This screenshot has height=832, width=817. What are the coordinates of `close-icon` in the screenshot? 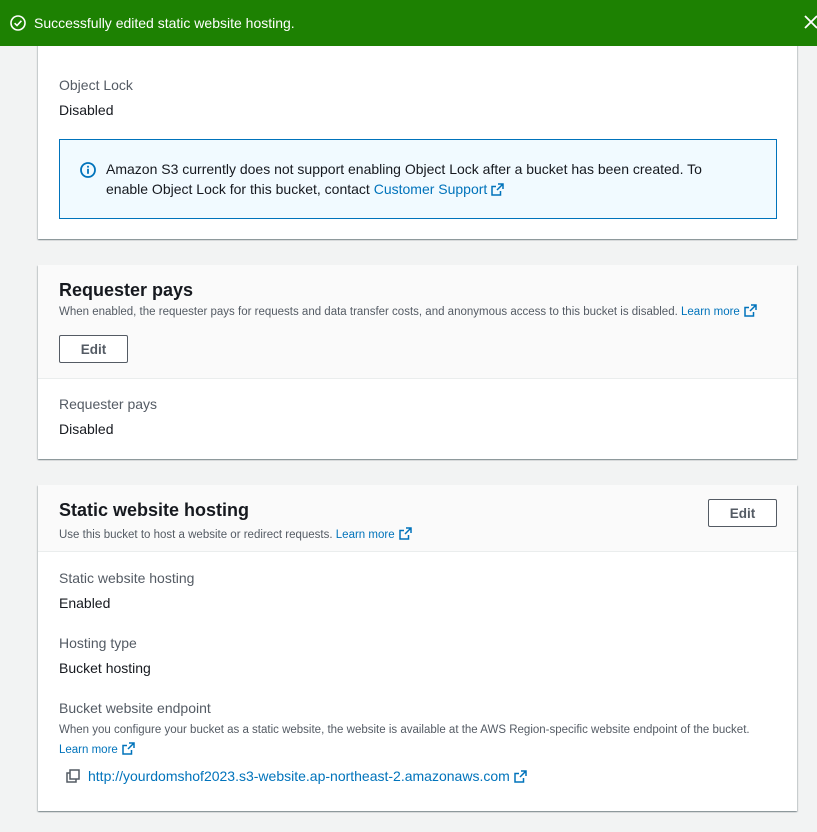 It's located at (810, 22).